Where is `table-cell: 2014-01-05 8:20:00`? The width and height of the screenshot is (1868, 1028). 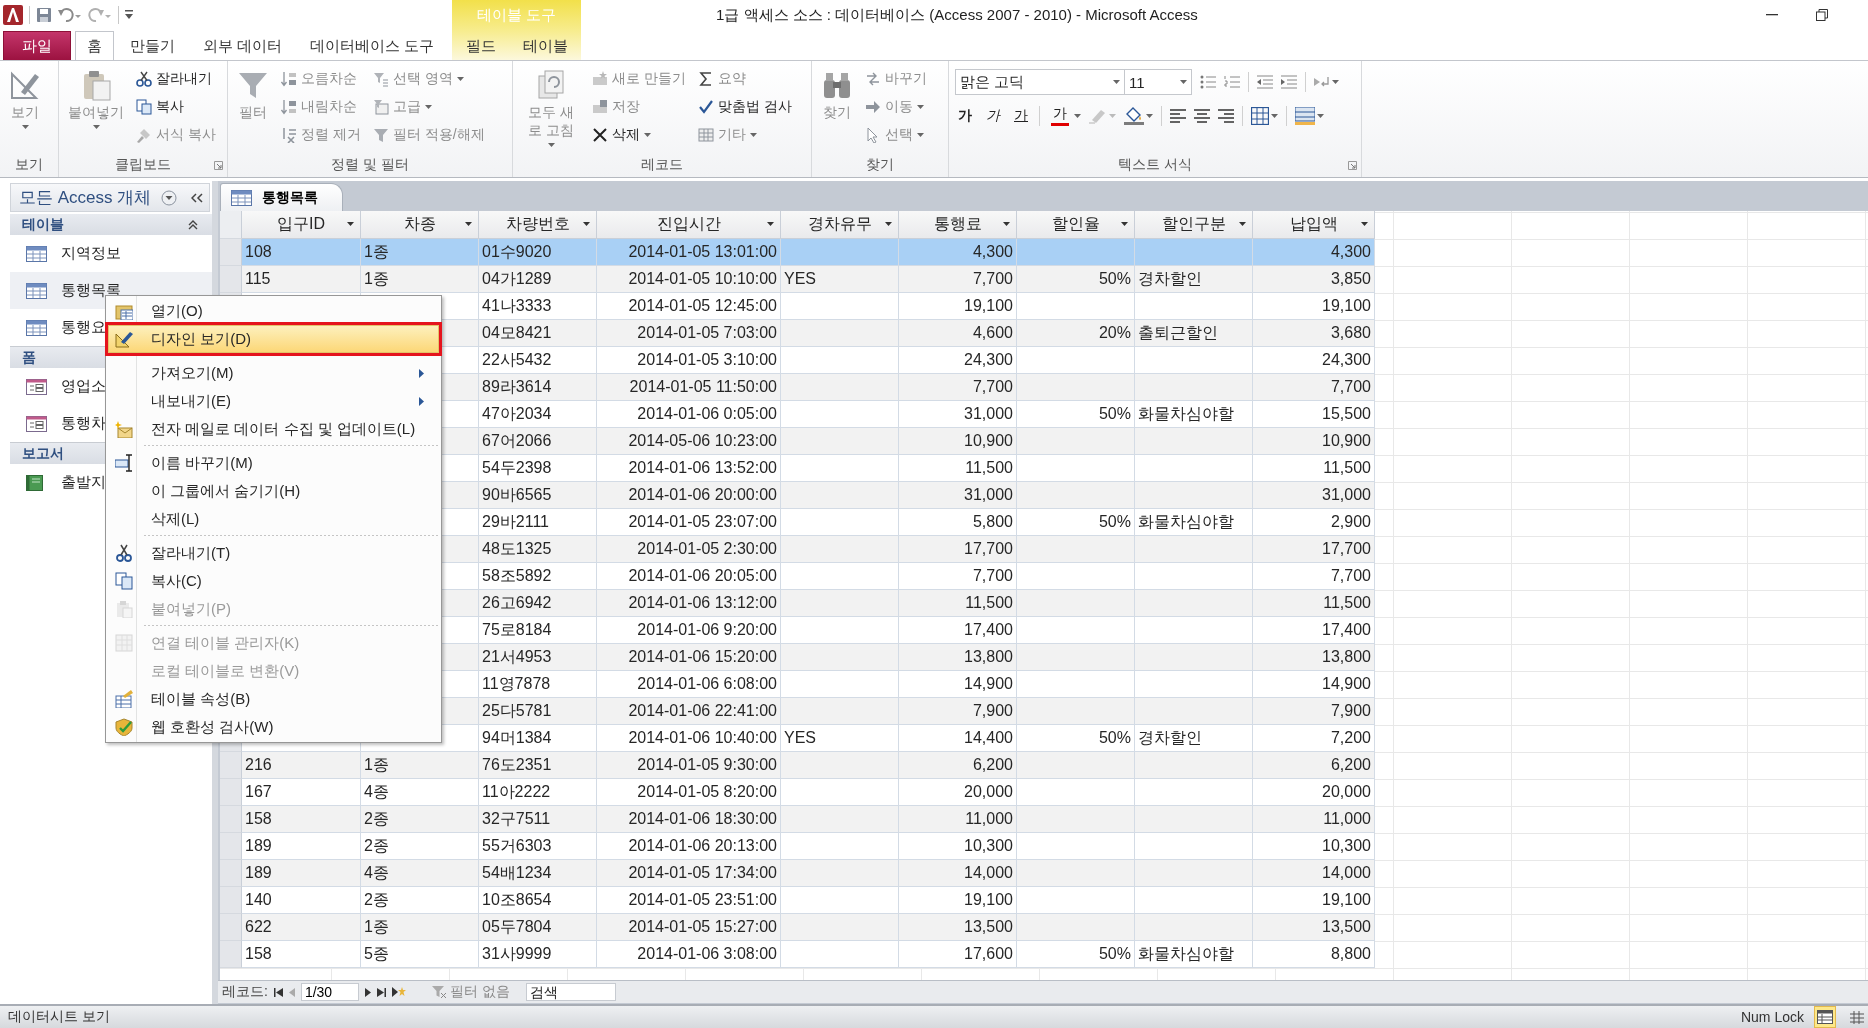 table-cell: 2014-01-05 8:20:00 is located at coordinates (689, 792).